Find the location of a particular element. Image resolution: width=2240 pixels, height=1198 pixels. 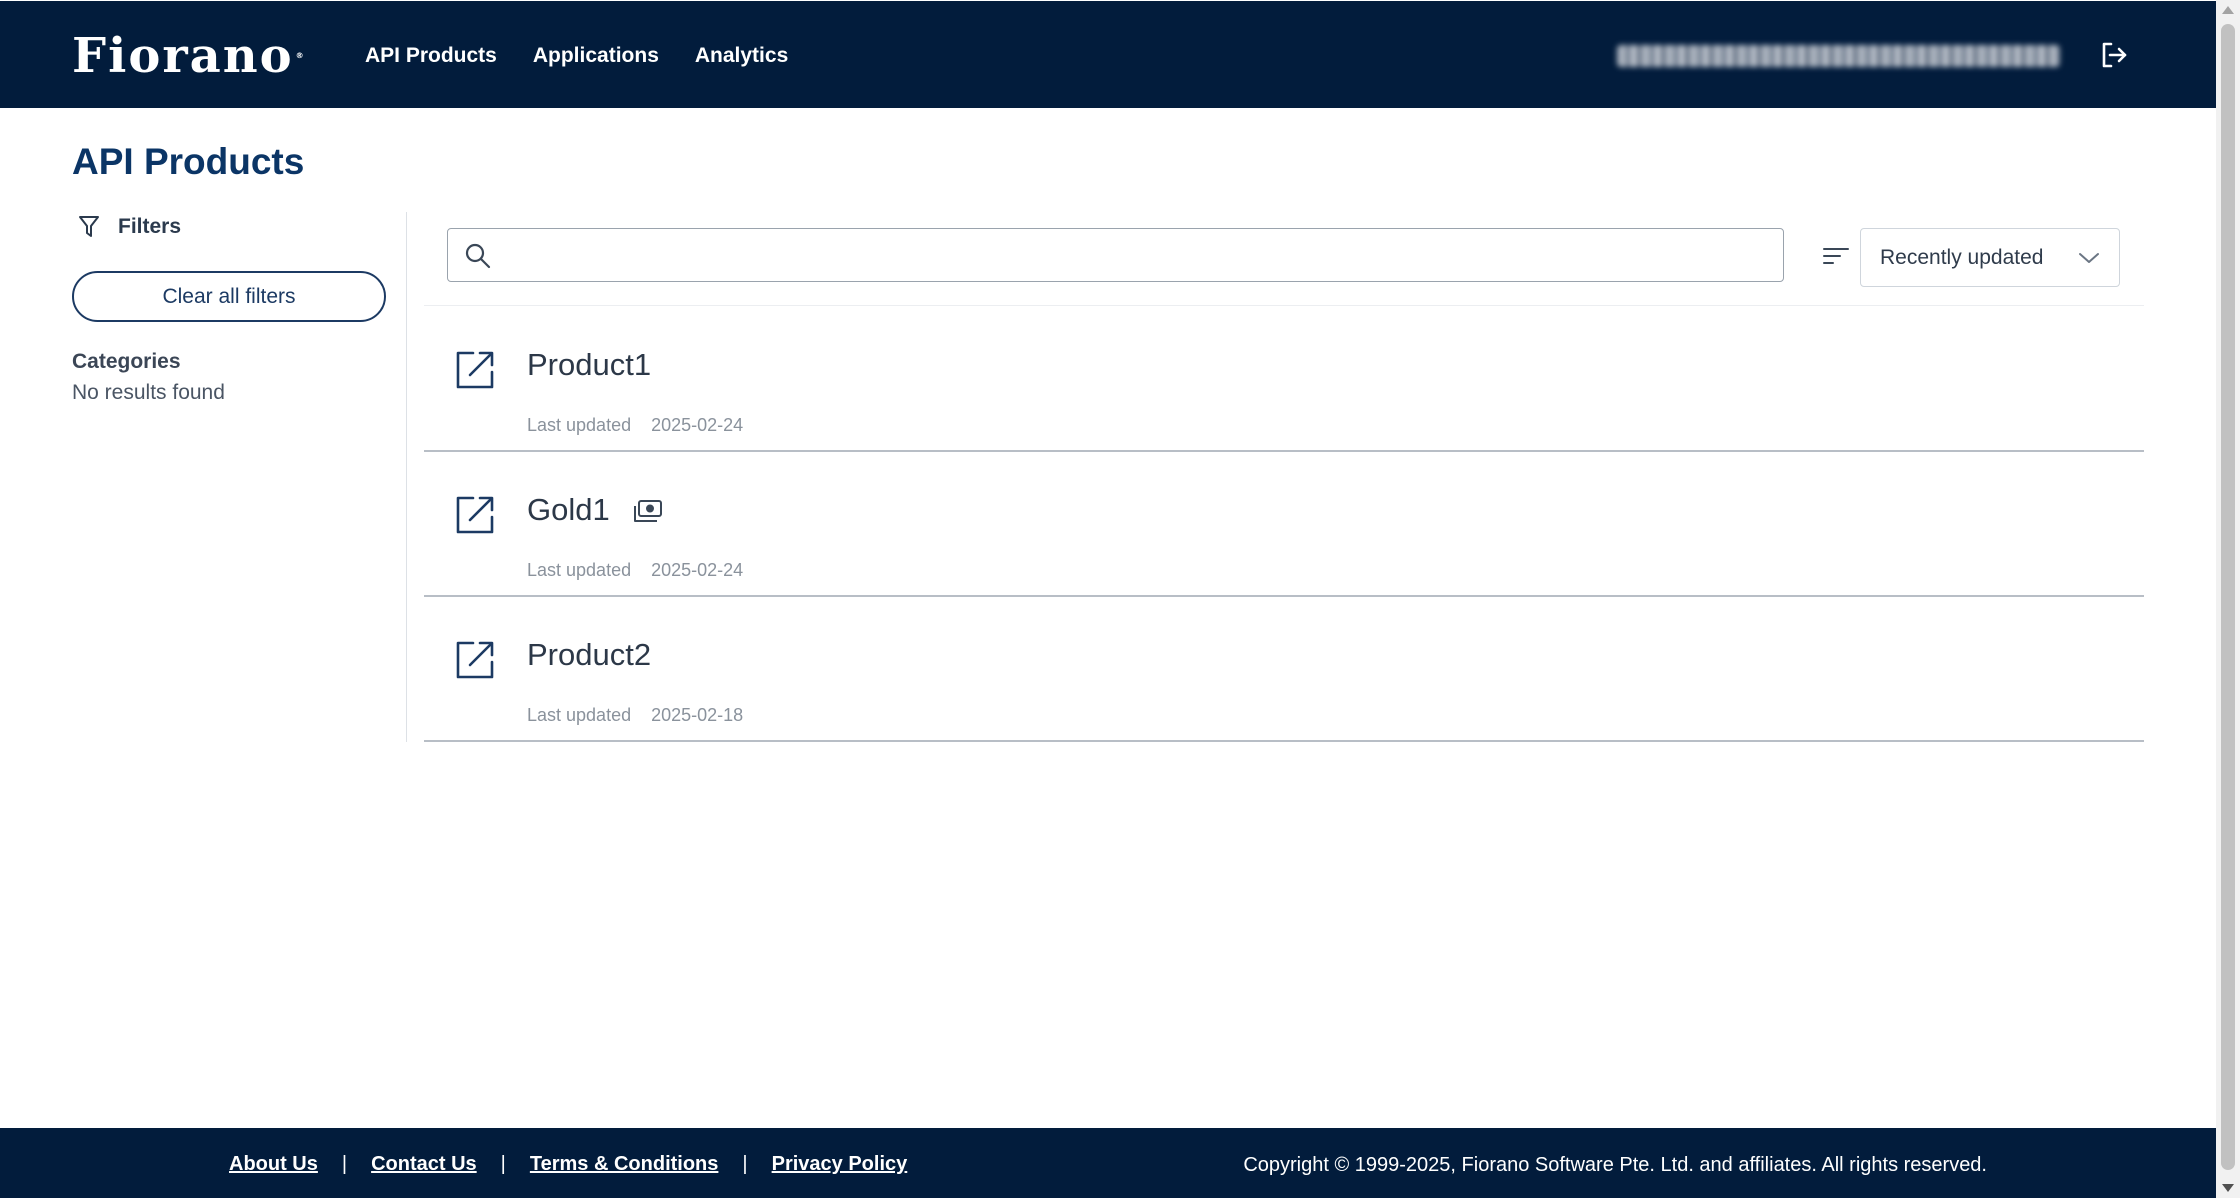

sort-icon is located at coordinates (1836, 256).